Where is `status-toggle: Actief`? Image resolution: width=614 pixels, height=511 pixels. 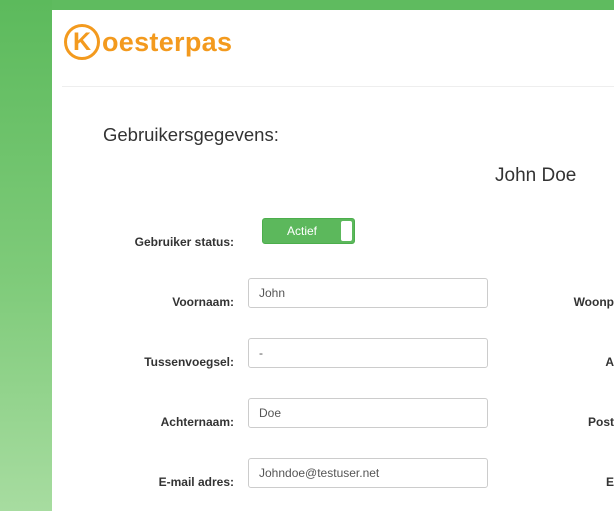 status-toggle: Actief is located at coordinates (308, 231).